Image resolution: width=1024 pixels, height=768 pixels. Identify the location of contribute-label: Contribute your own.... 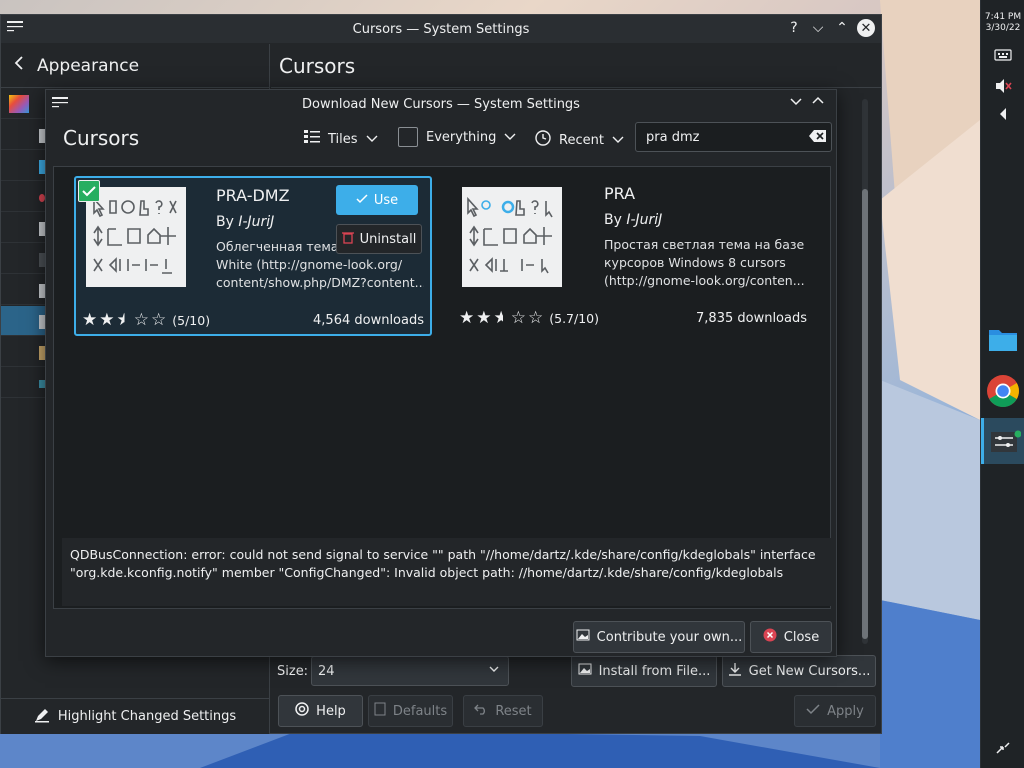
(669, 637).